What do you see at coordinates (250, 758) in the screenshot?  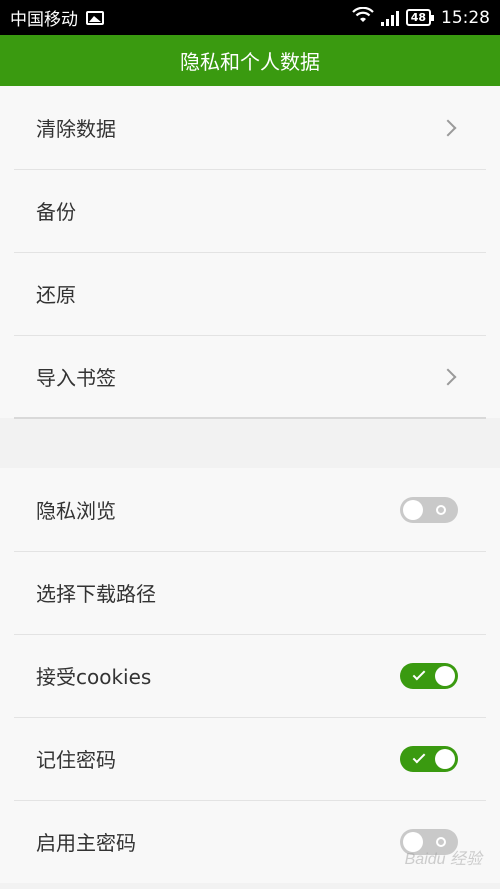 I see `remember-password-item: 记住密码` at bounding box center [250, 758].